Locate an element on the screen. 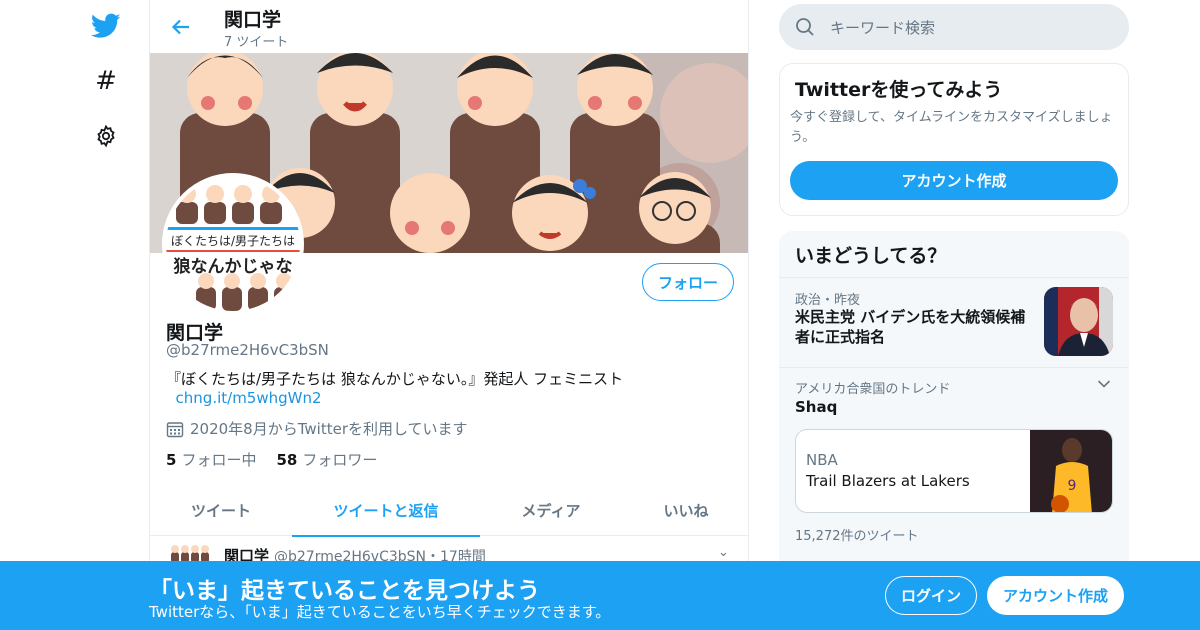 The height and width of the screenshot is (630, 1200). calendar-icon is located at coordinates (175, 429).